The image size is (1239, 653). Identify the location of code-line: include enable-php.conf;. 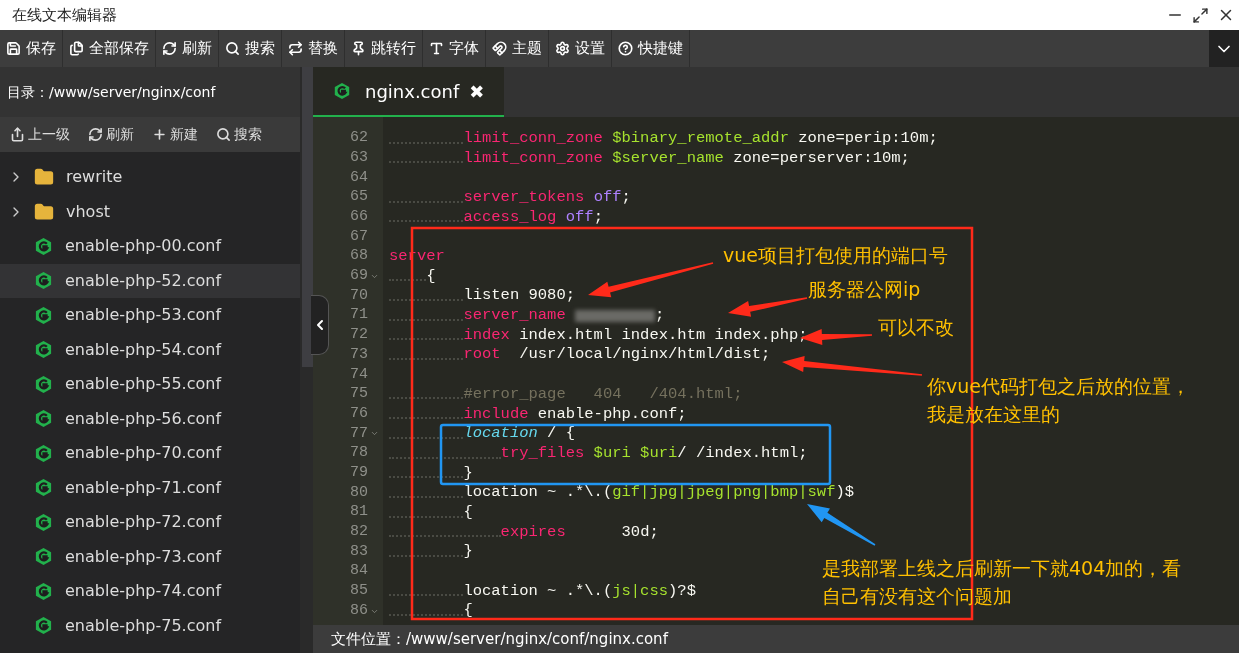
(575, 414).